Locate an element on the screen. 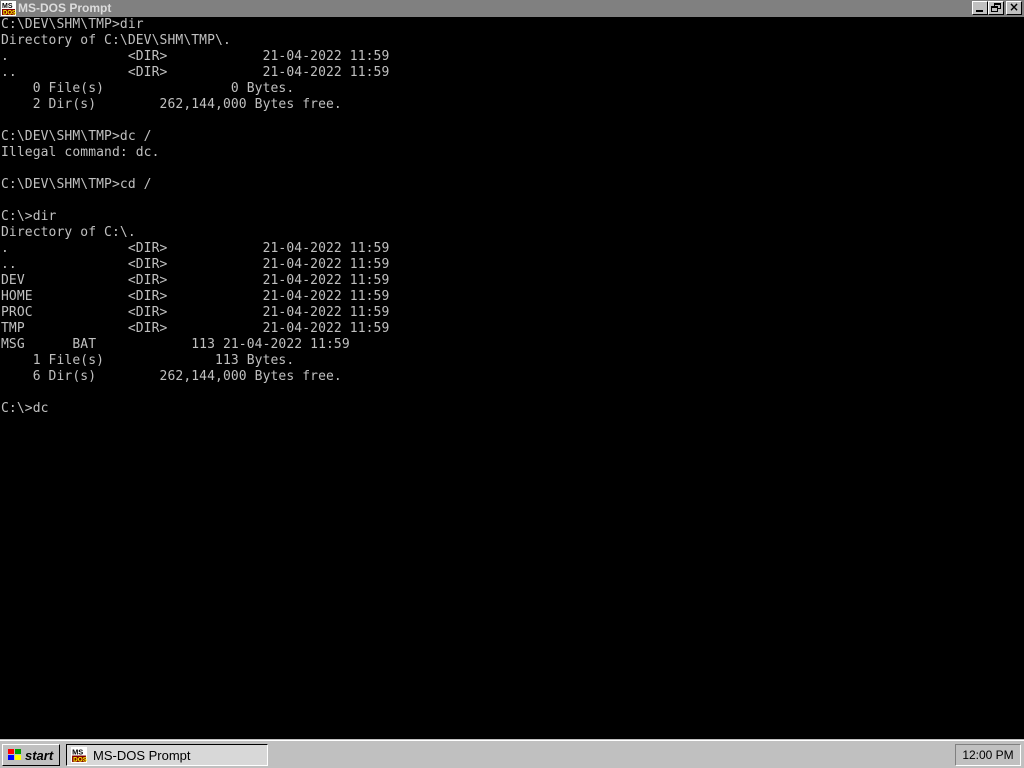 The width and height of the screenshot is (1024, 768). window-title: MS-DOS Prompt is located at coordinates (65, 8).